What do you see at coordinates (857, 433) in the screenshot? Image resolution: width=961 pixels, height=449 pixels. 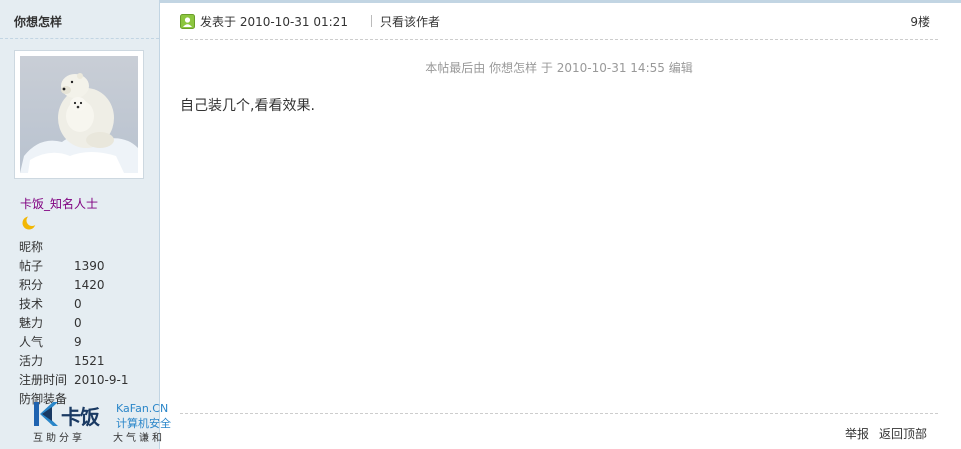 I see `report-link: 举报` at bounding box center [857, 433].